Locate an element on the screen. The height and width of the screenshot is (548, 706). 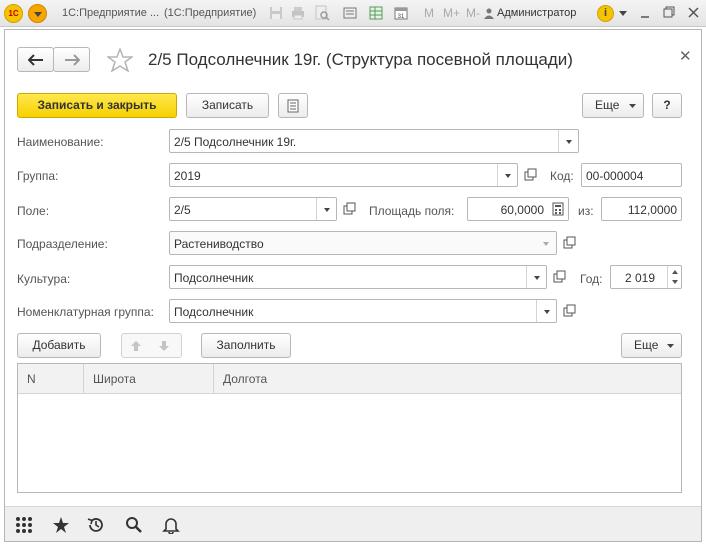
help-button: ? is located at coordinates (667, 105).